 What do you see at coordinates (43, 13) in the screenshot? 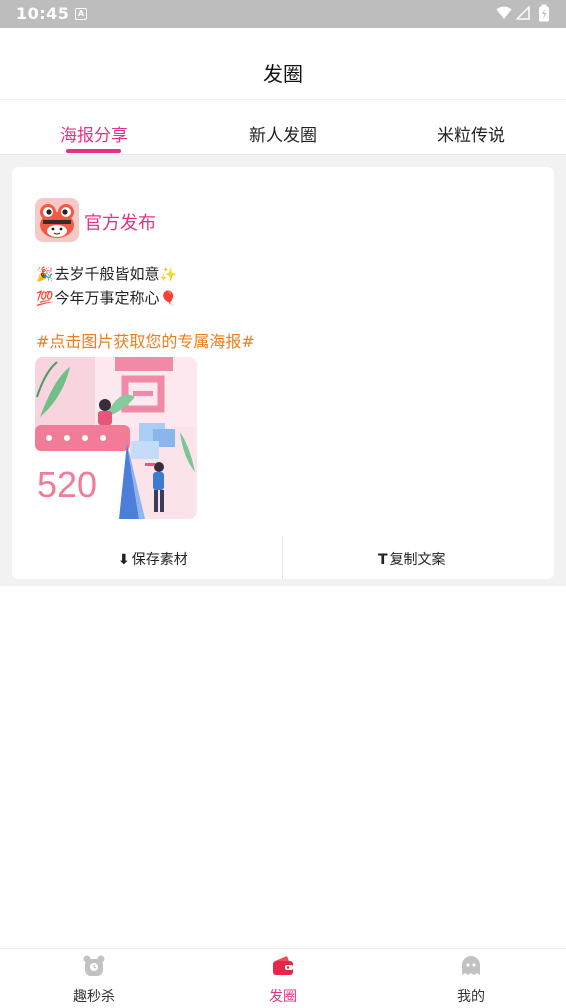
I see `status-time: 10:45` at bounding box center [43, 13].